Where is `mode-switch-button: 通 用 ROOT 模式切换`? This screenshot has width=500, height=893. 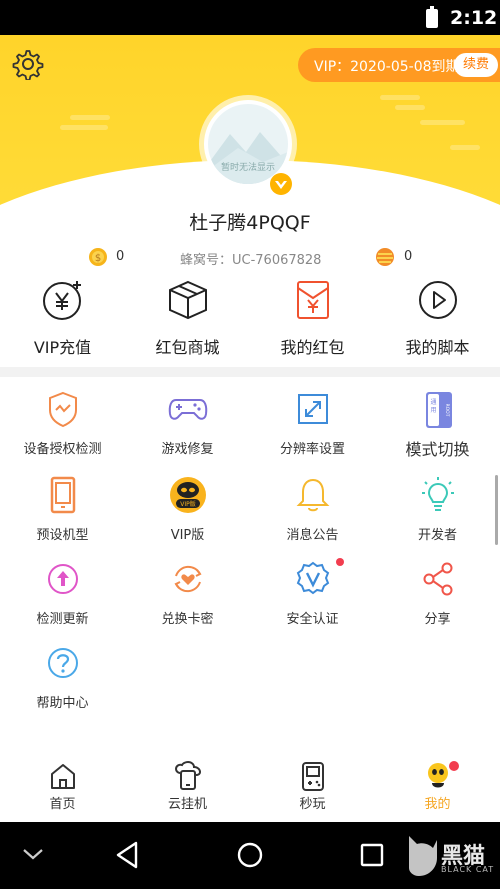
mode-switch-button: 通 用 ROOT 模式切换 is located at coordinates (437, 430).